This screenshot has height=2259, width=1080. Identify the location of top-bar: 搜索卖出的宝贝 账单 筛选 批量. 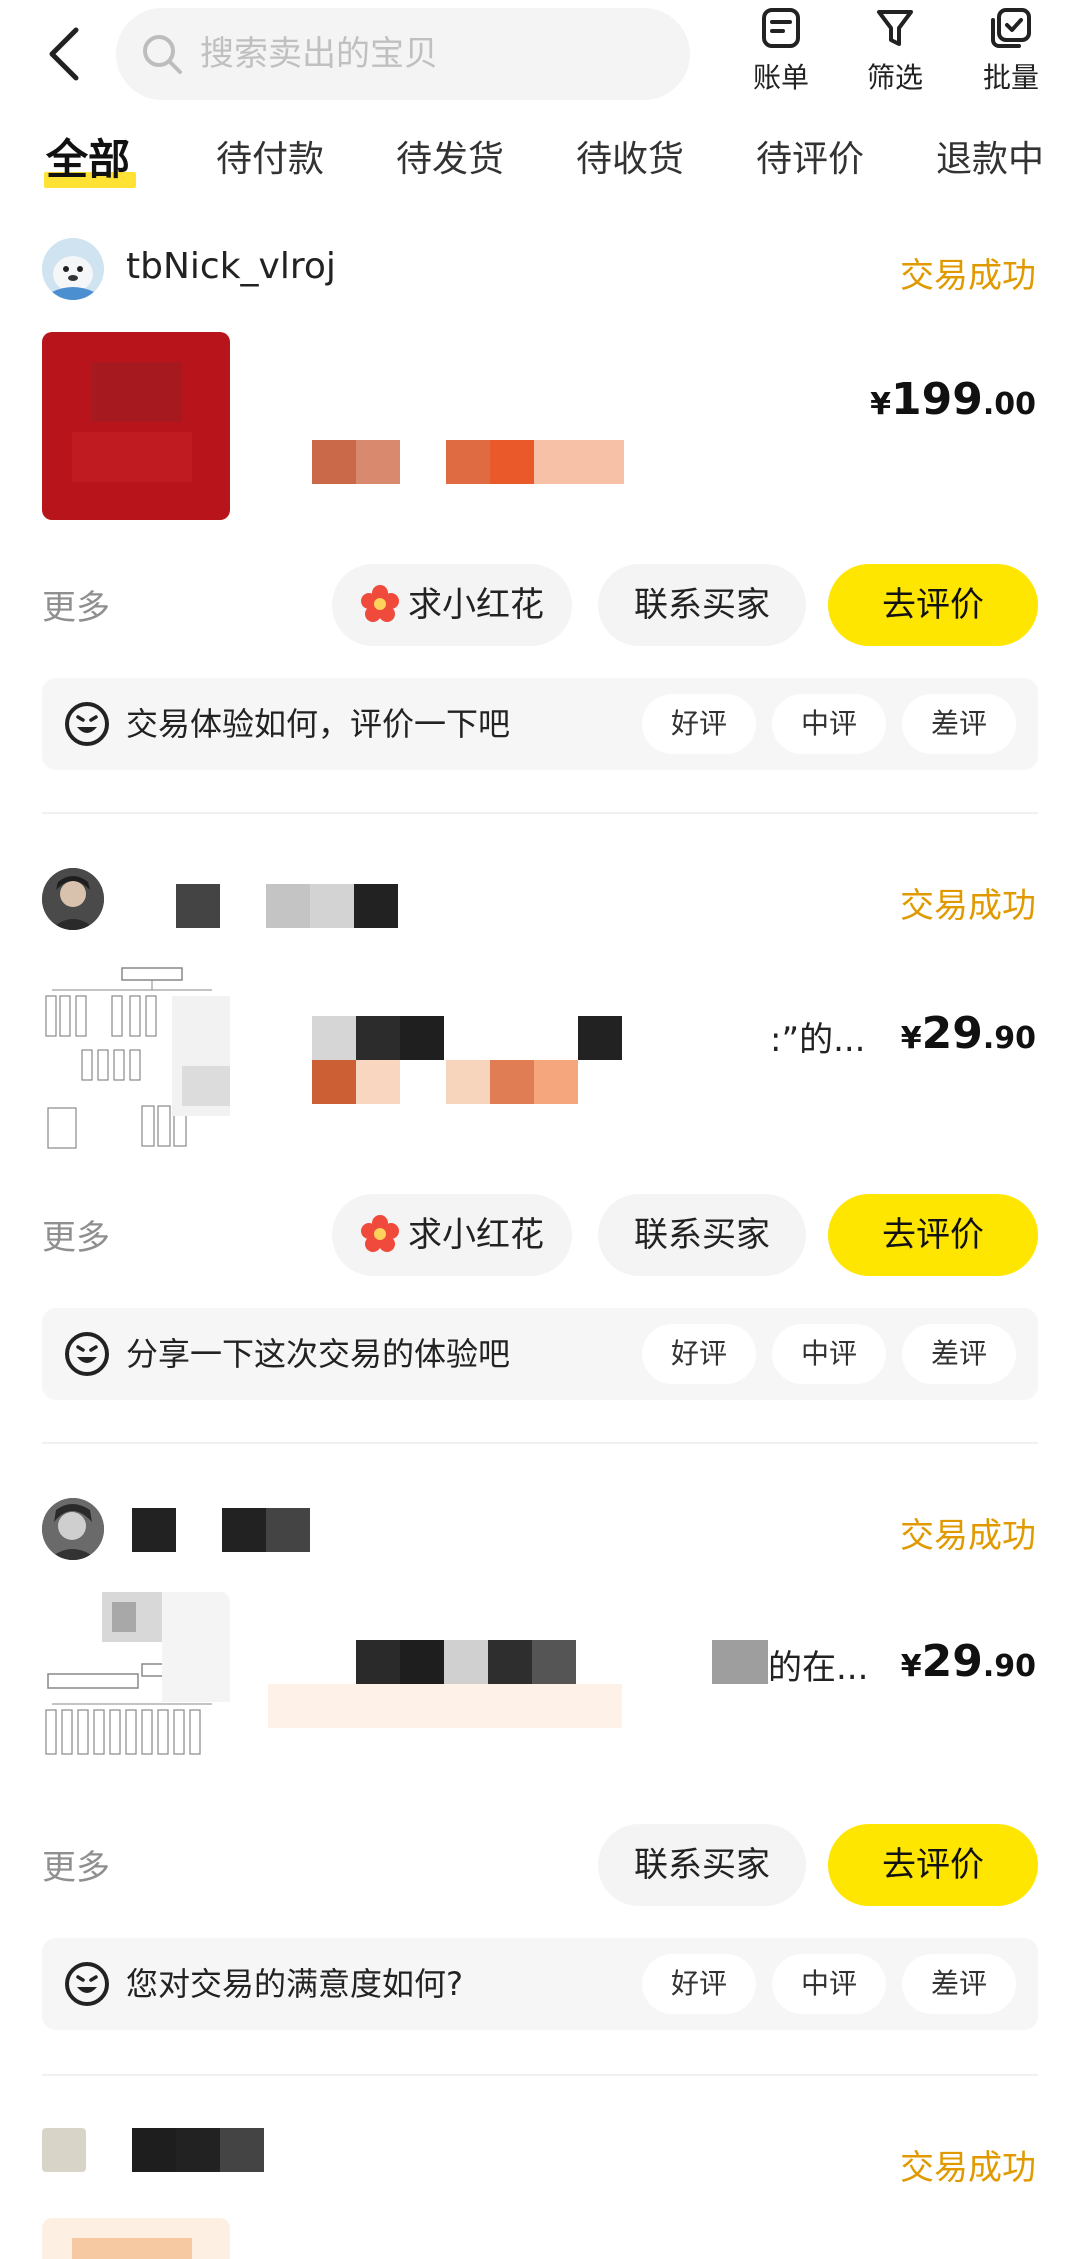
(540, 60).